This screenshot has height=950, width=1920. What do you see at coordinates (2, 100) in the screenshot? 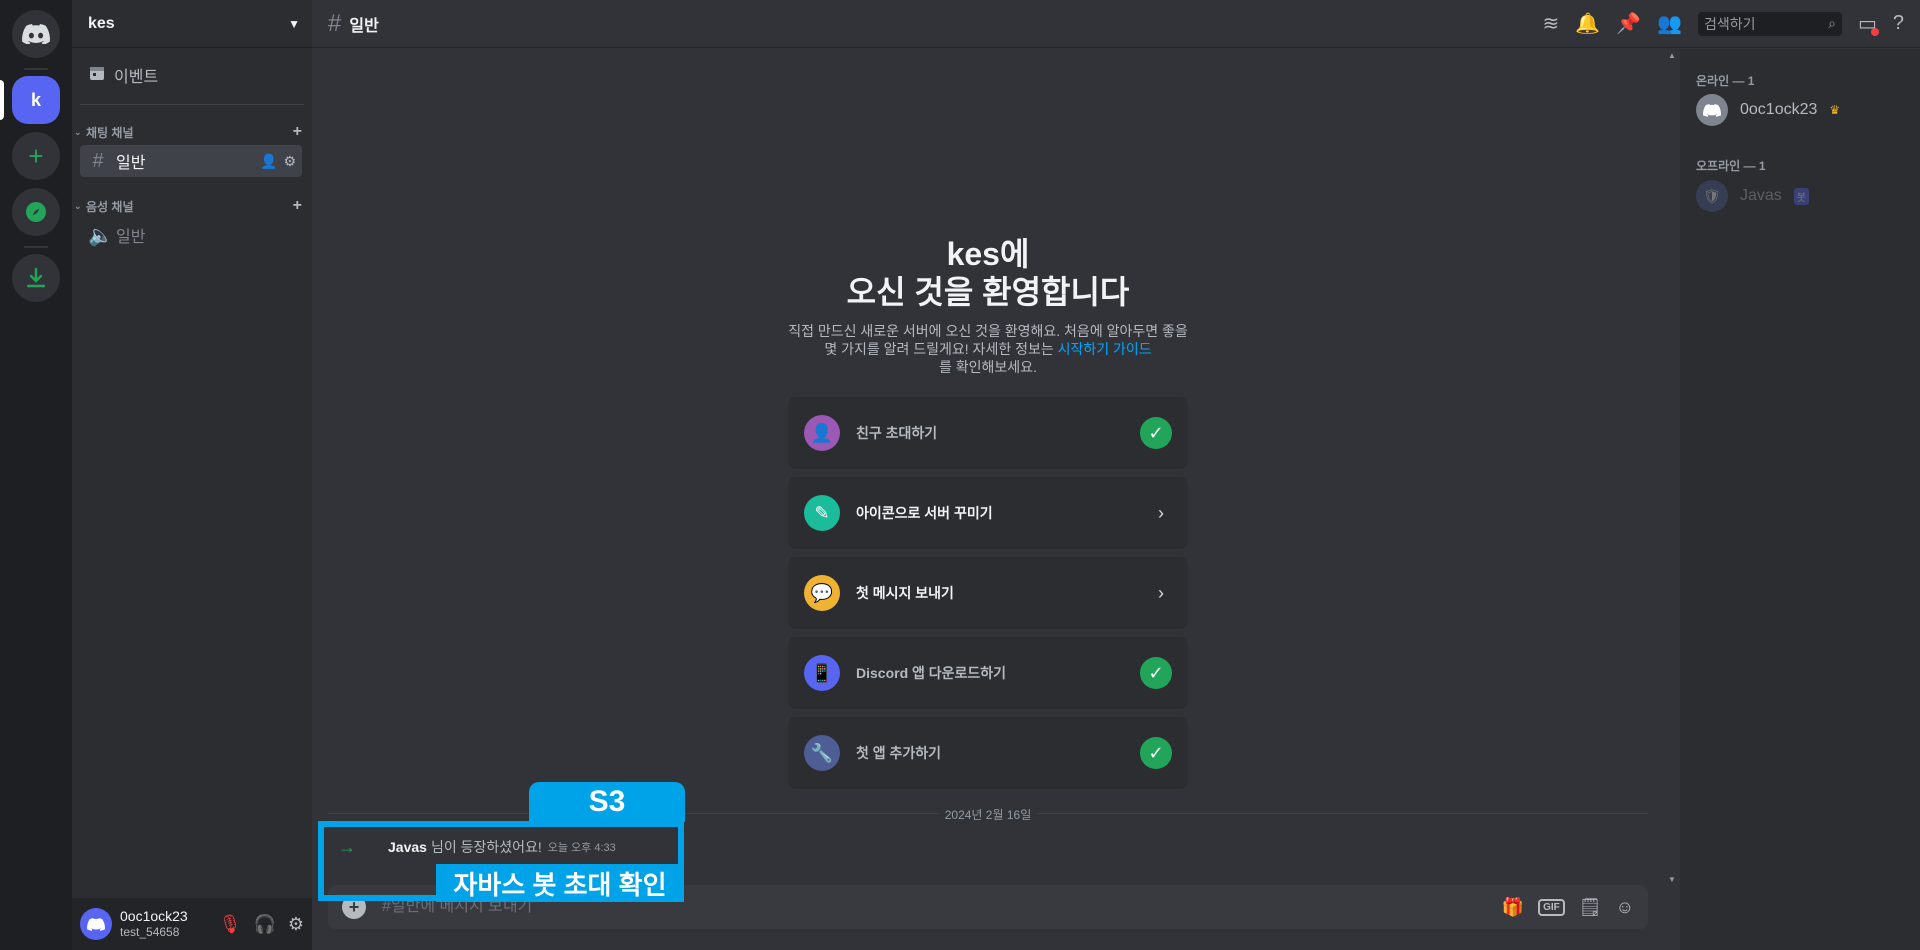
I see `selected-server-indicator` at bounding box center [2, 100].